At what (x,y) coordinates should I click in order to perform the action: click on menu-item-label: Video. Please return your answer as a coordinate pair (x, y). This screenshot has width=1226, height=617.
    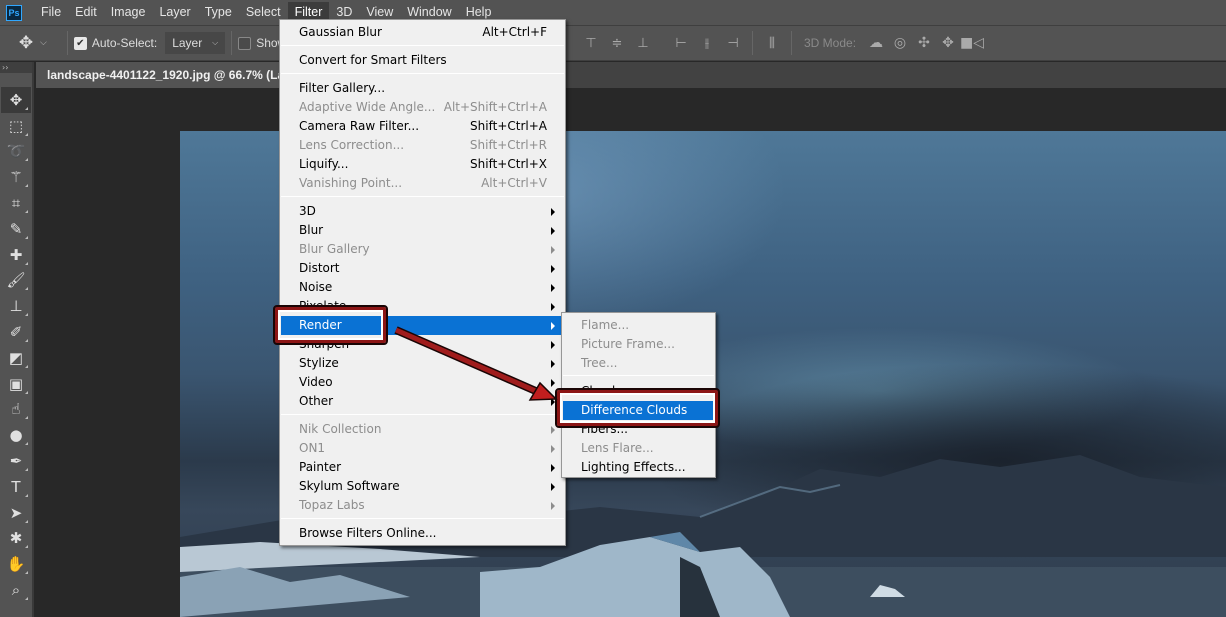
    Looking at the image, I should click on (316, 382).